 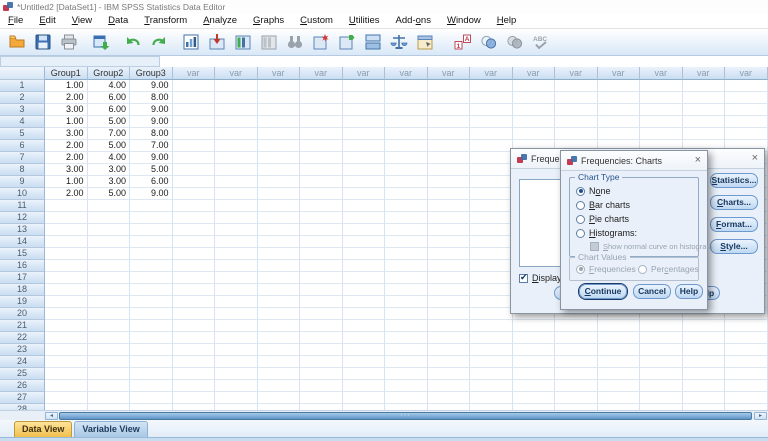 I want to click on row-header: 20, so click(x=22, y=314).